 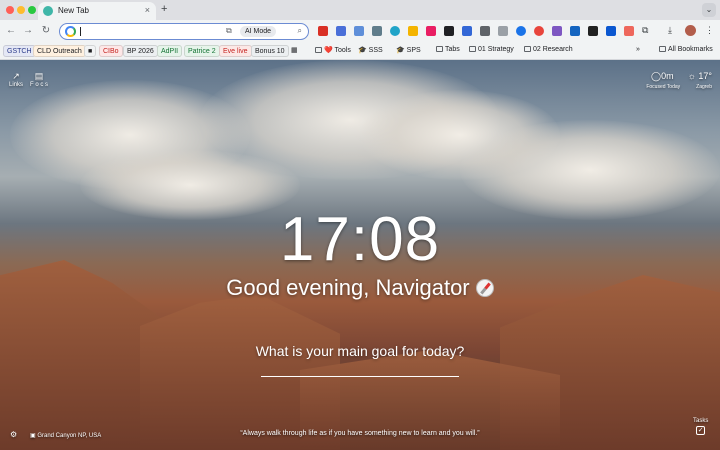 I want to click on close-window-button, so click(x=10, y=10).